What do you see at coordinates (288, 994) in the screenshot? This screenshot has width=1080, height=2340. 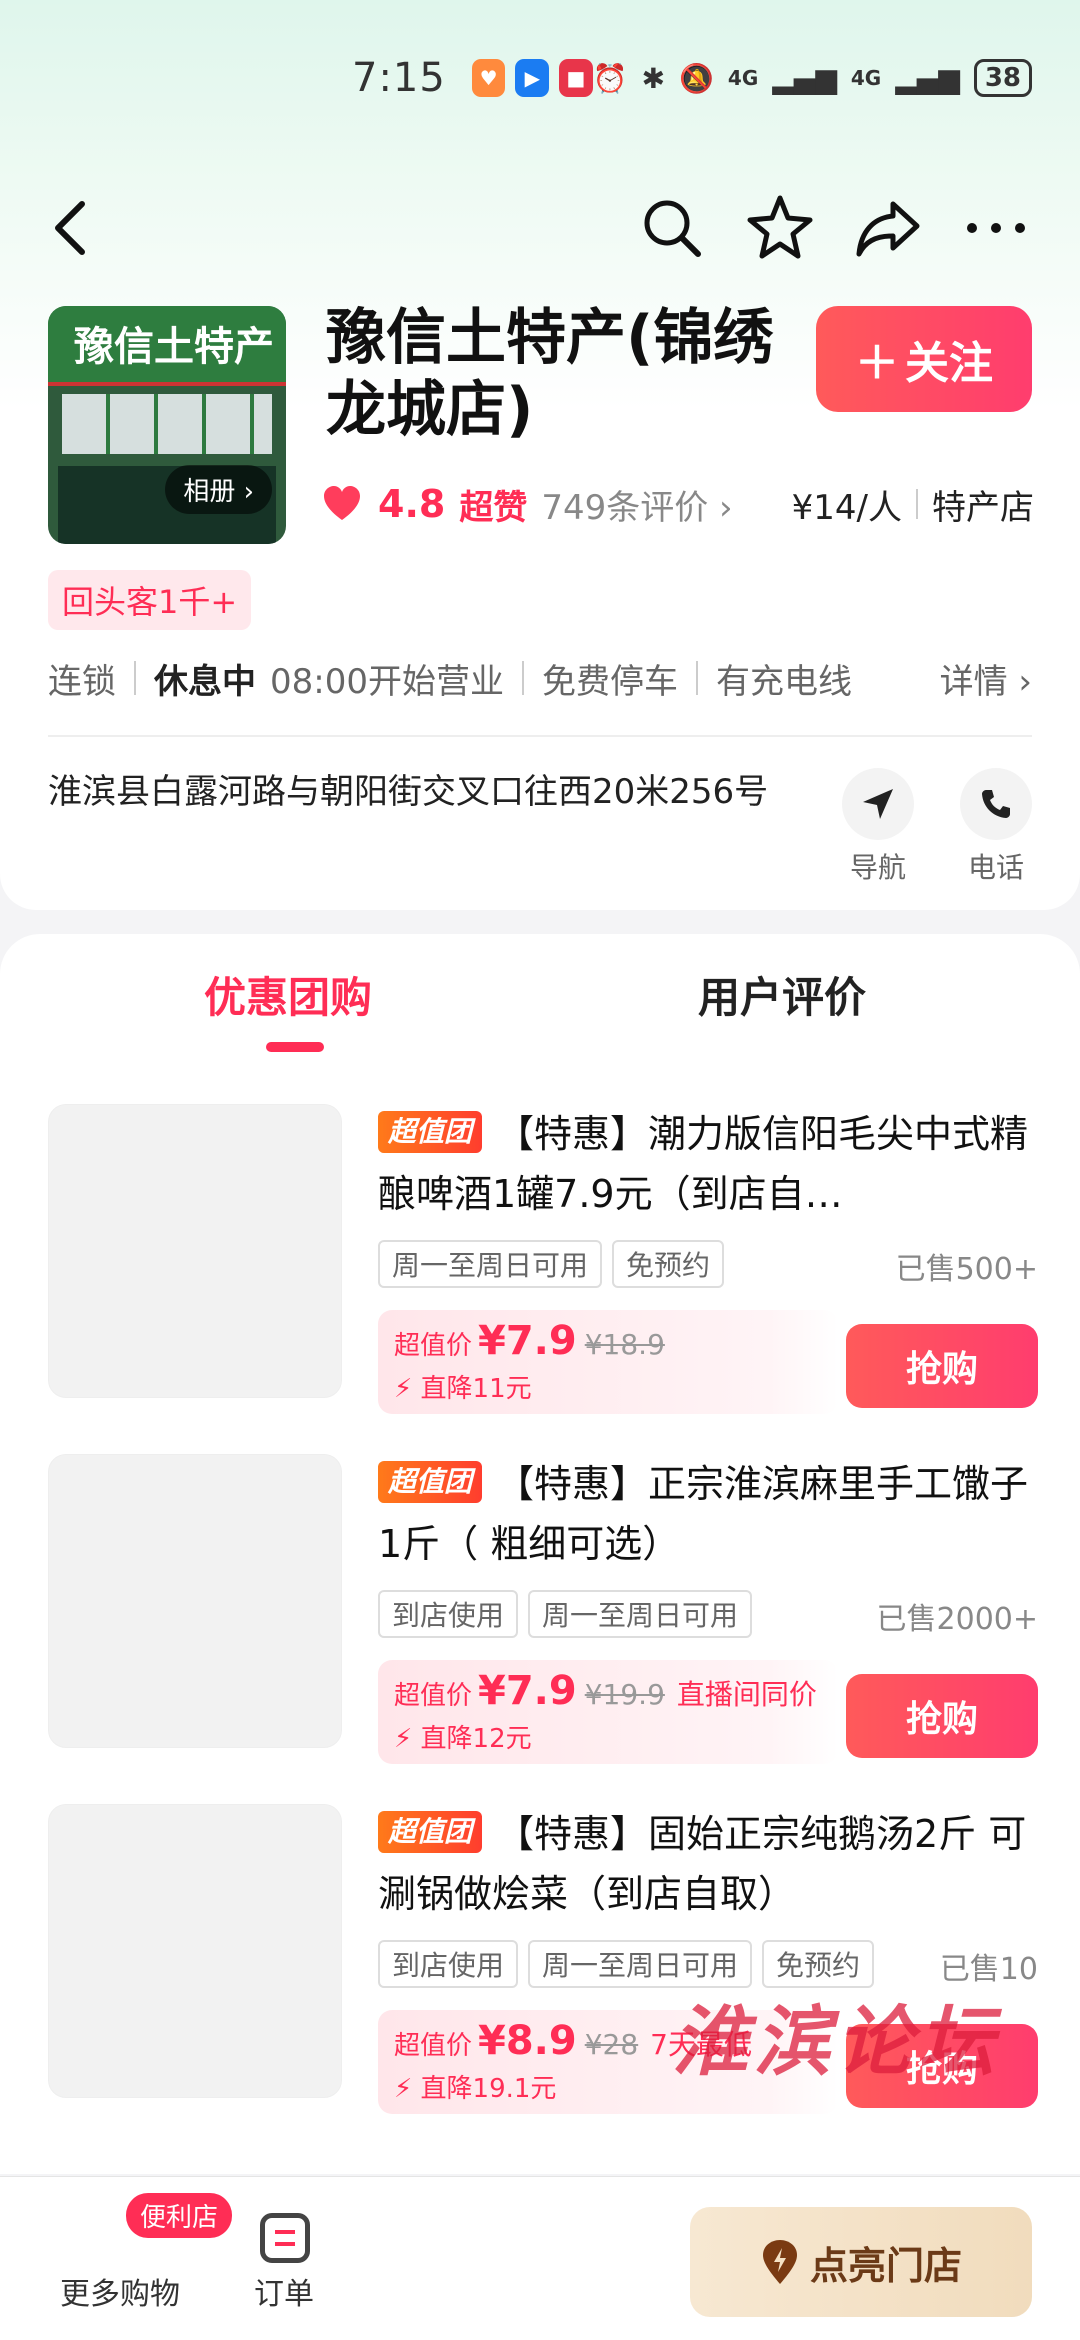 I see `tab-group-deals: 优惠团购` at bounding box center [288, 994].